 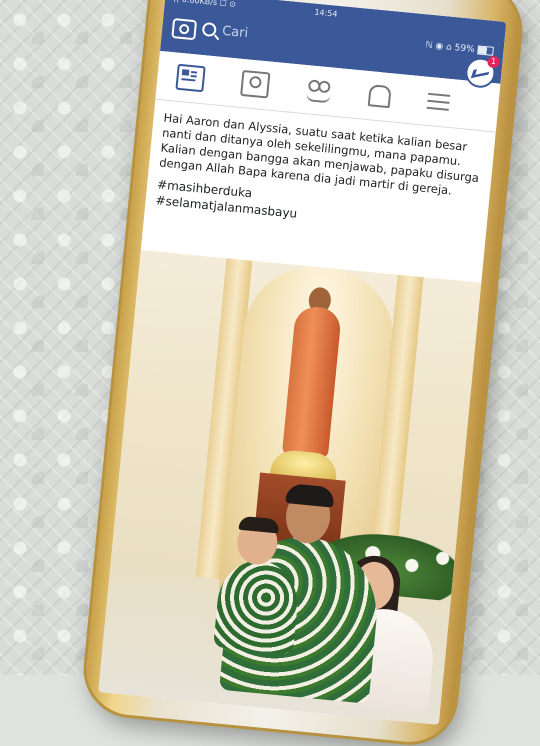 I want to click on status-time: 14:54, so click(x=326, y=13).